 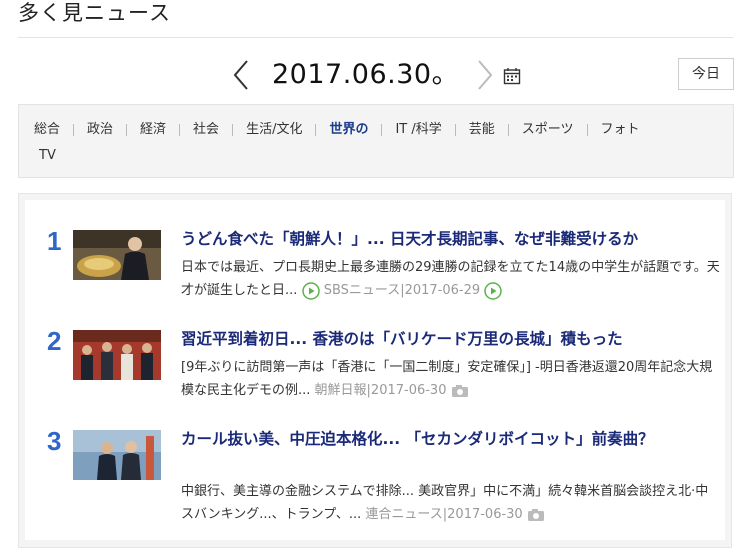 I want to click on category-tab: 芸能, so click(x=482, y=130).